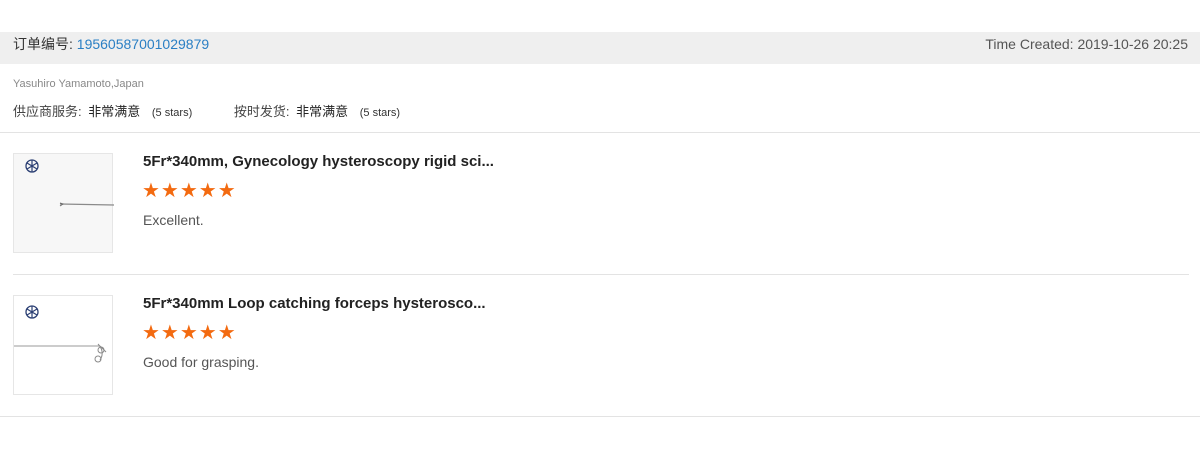 This screenshot has width=1200, height=450. I want to click on rating-on-time-shipping: 按时发货: 非常满意 (5 stars), so click(317, 110).